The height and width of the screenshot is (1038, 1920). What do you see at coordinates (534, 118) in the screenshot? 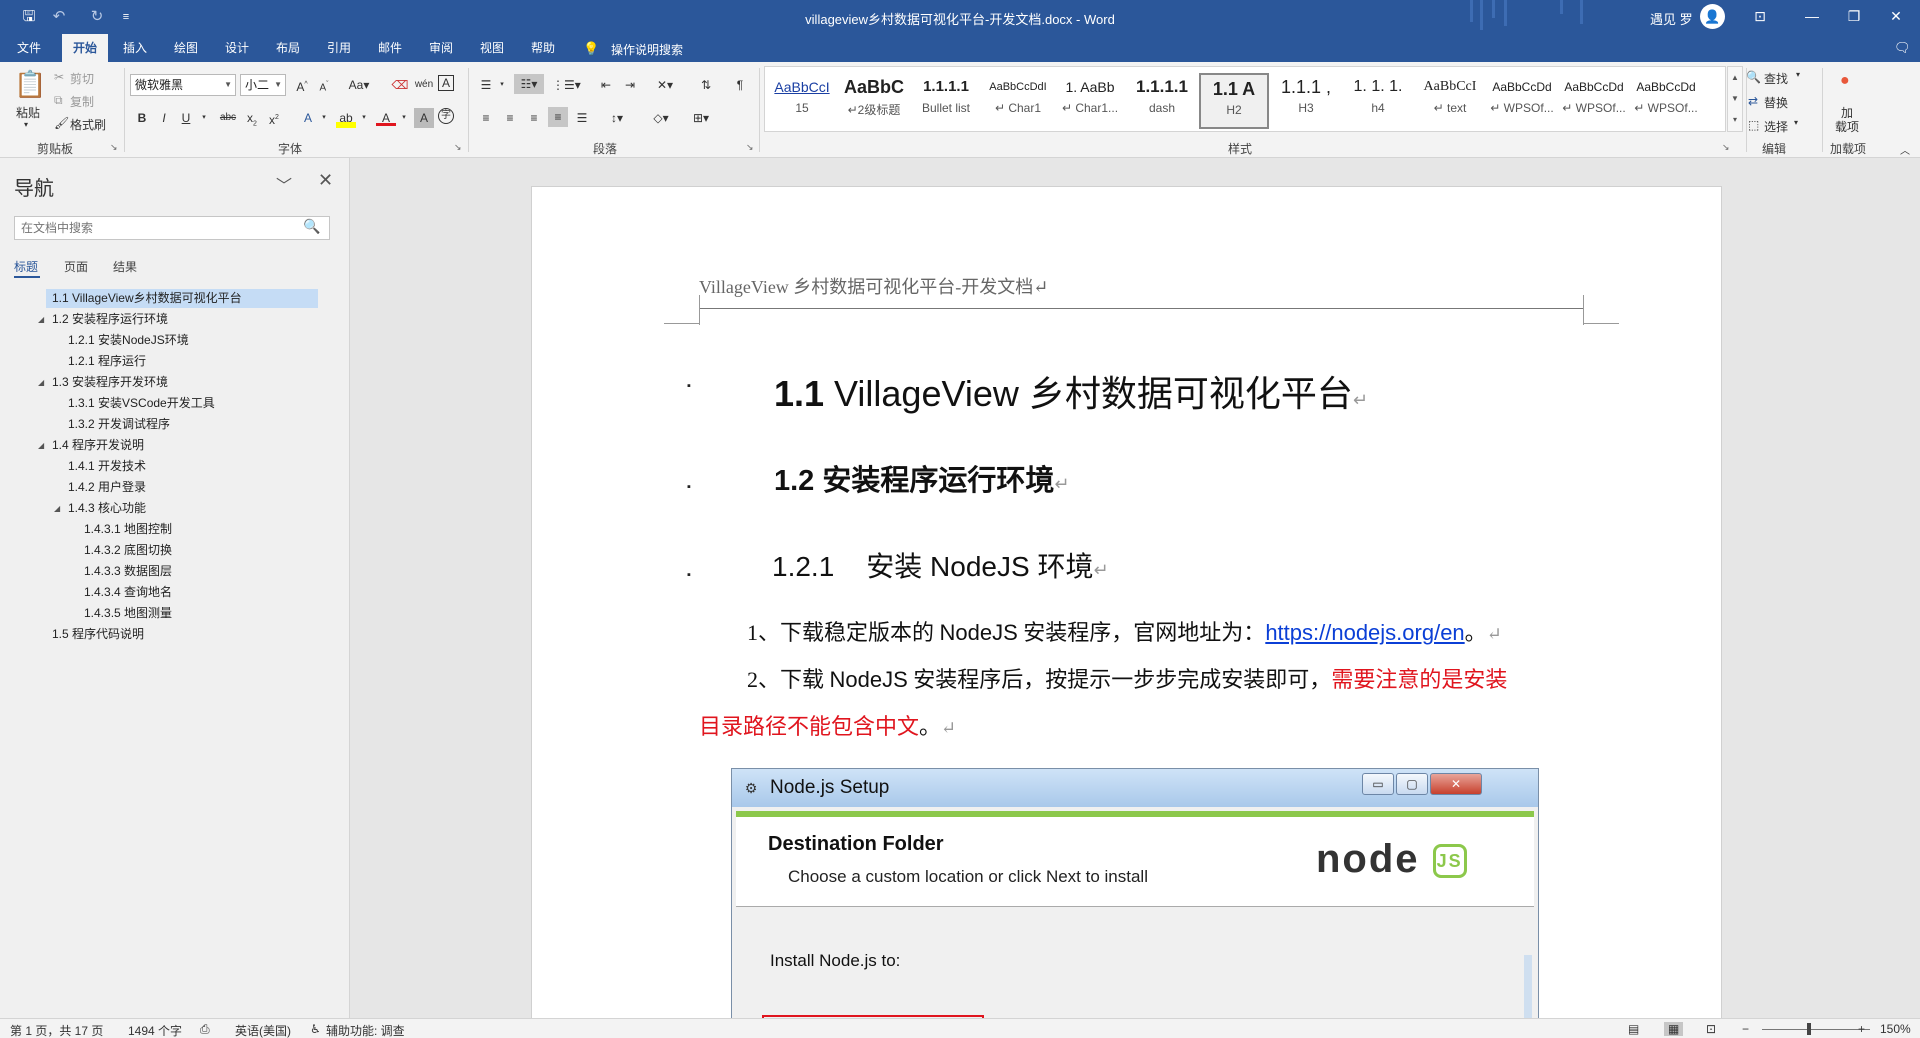
I see `align-right-icon: ≡` at bounding box center [534, 118].